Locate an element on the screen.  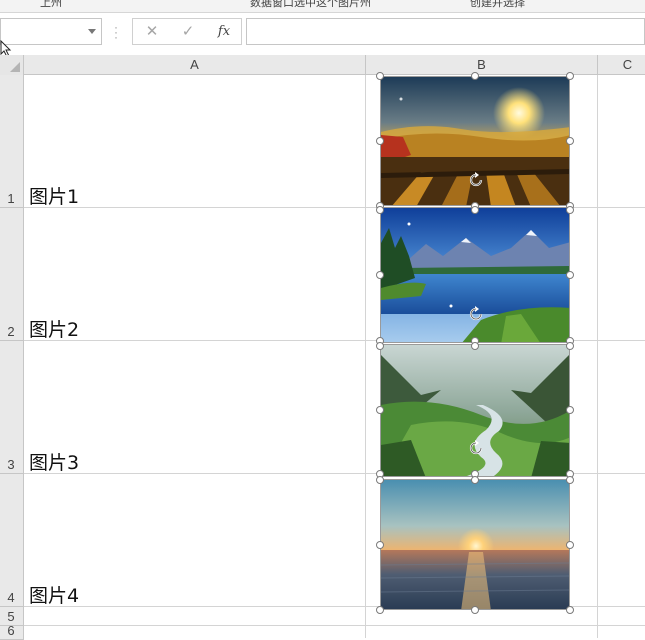
cell-a3: 图片3 is located at coordinates (54, 461).